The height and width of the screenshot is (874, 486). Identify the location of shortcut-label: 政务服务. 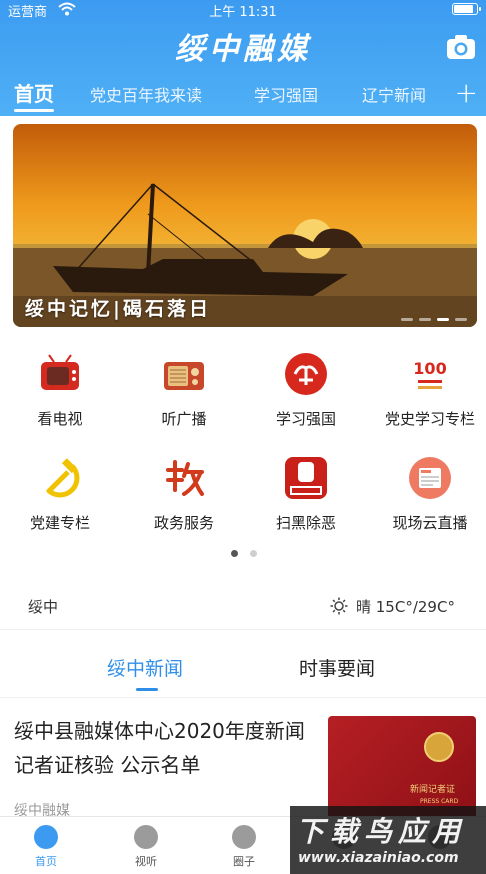
(183, 523).